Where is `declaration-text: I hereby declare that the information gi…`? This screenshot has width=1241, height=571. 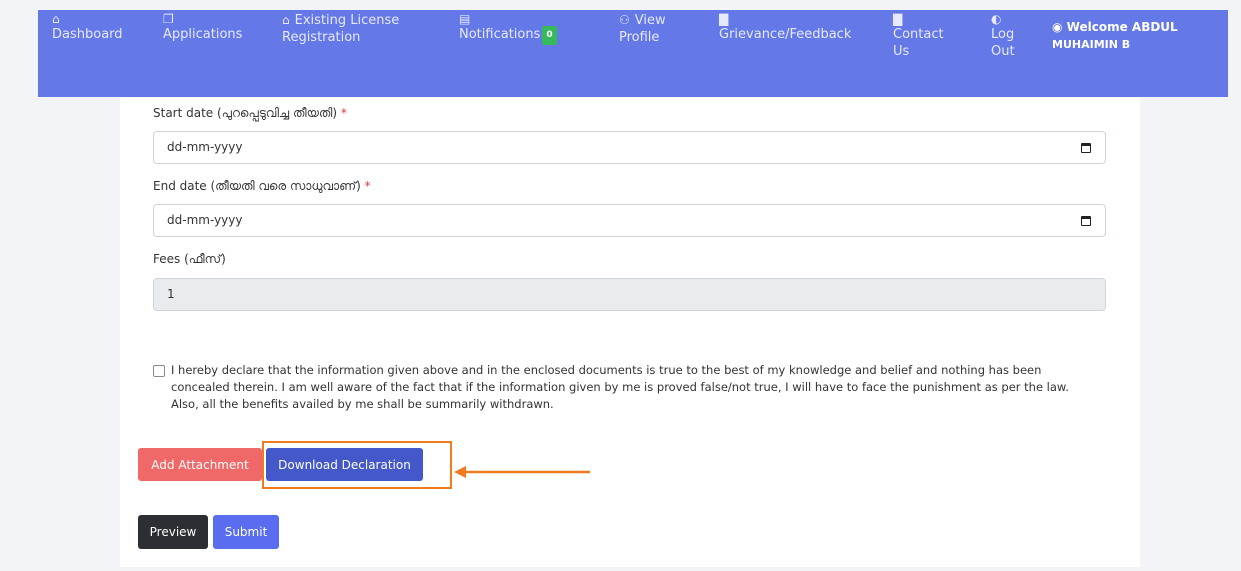
declaration-text: I hereby declare that the information gi… is located at coordinates (620, 387).